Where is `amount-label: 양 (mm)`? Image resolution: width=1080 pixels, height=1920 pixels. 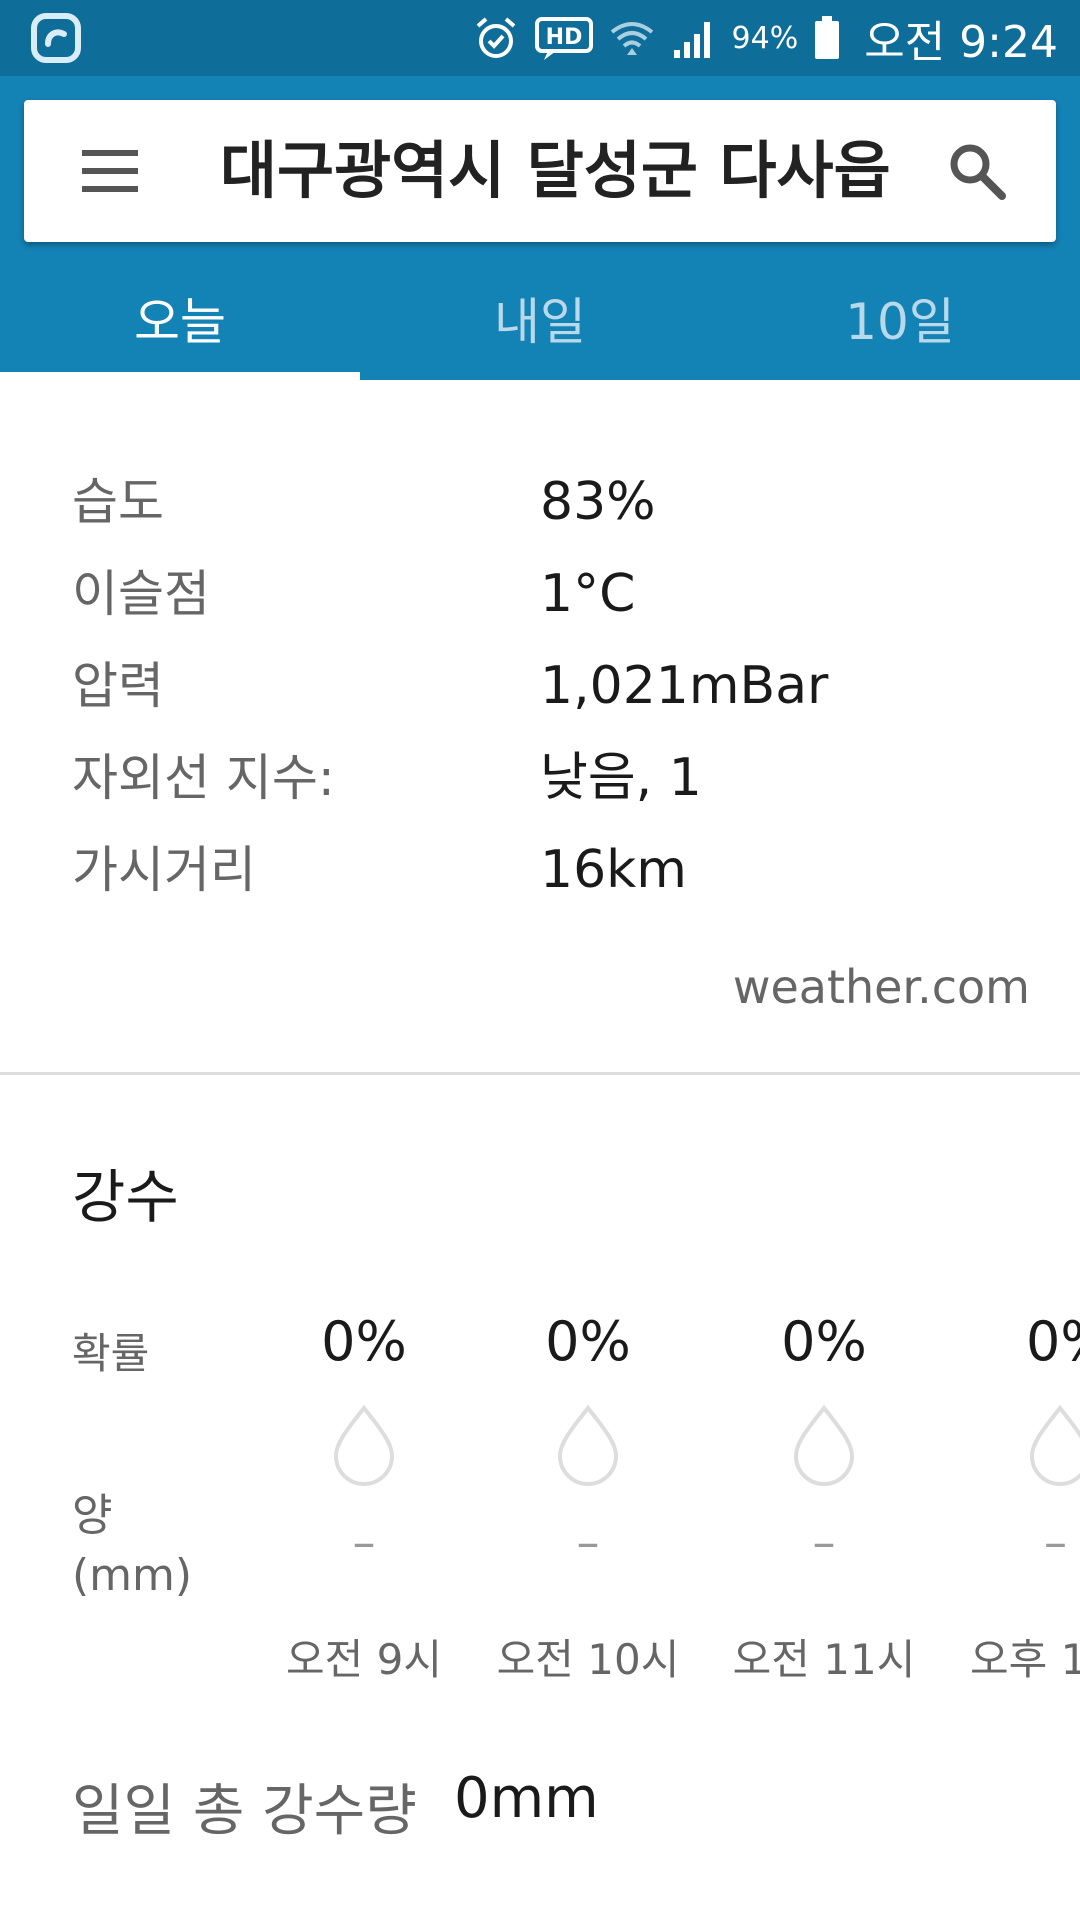 amount-label: 양 (mm) is located at coordinates (132, 1546).